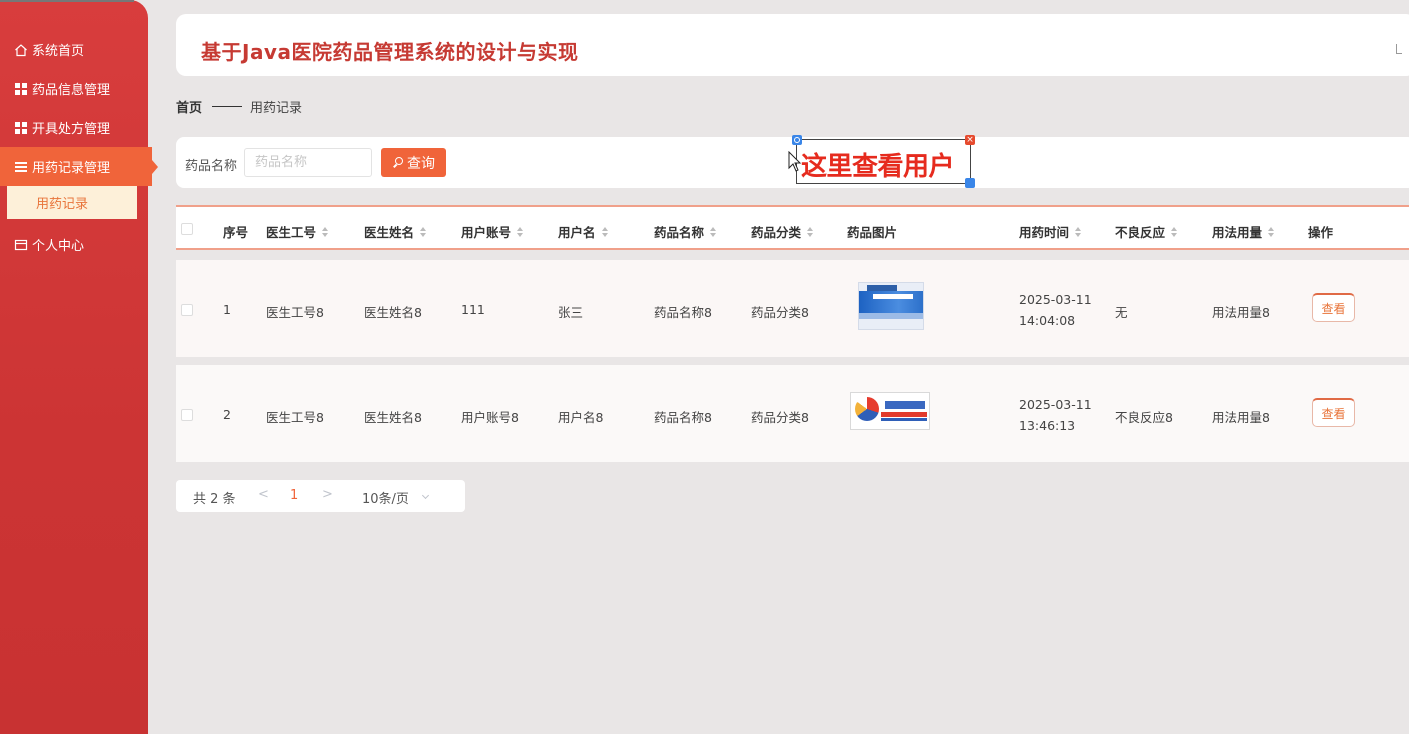 The width and height of the screenshot is (1409, 734). I want to click on sidebar-item-label: 用药记录管理, so click(71, 168).